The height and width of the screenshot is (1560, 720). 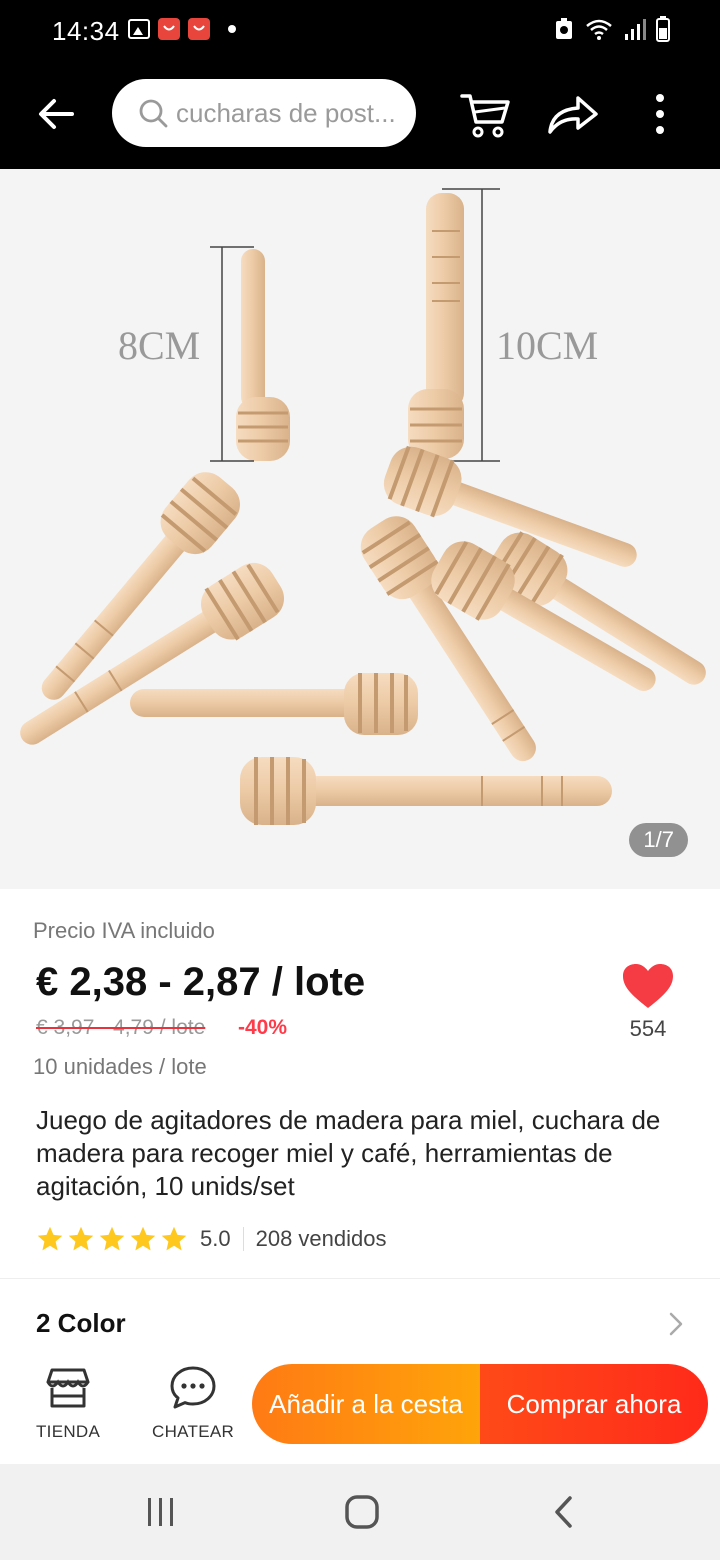 What do you see at coordinates (232, 29) in the screenshot?
I see `more-notifications-dot-icon` at bounding box center [232, 29].